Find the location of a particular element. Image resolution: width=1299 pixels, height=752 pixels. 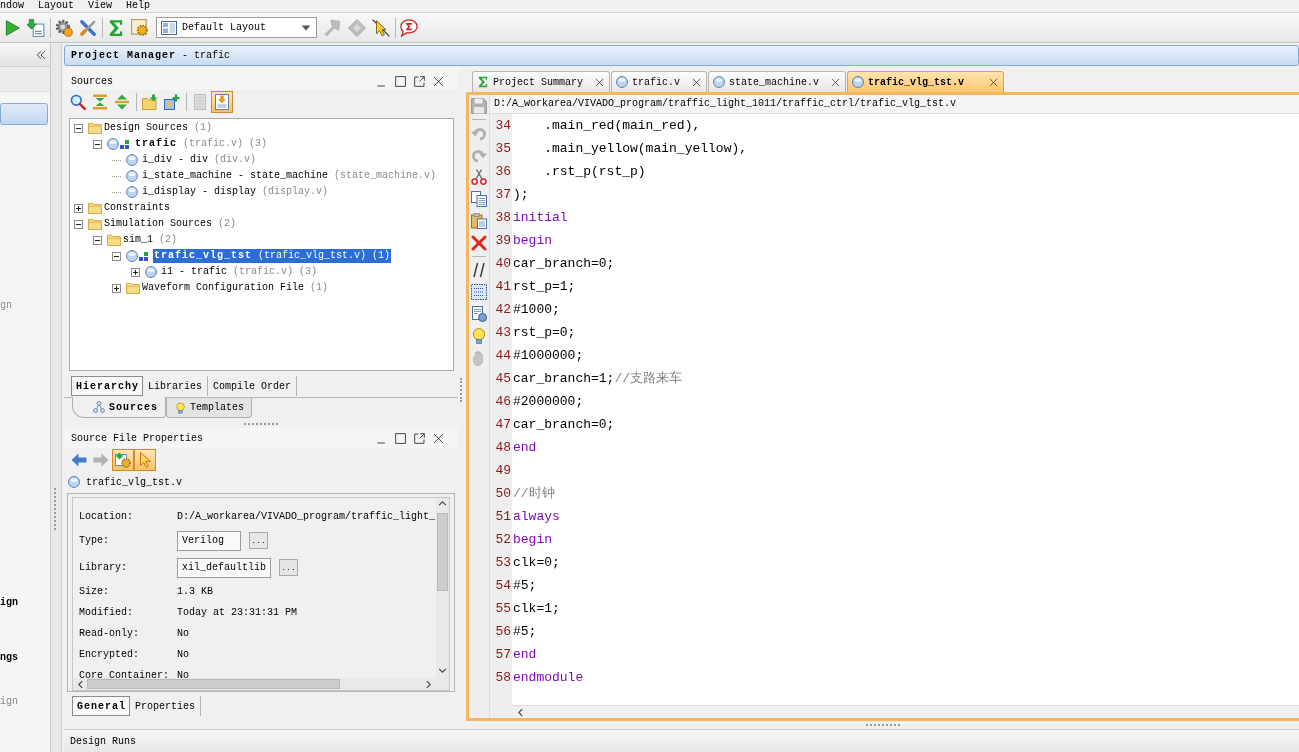

clipboard-icon is located at coordinates (479, 221).